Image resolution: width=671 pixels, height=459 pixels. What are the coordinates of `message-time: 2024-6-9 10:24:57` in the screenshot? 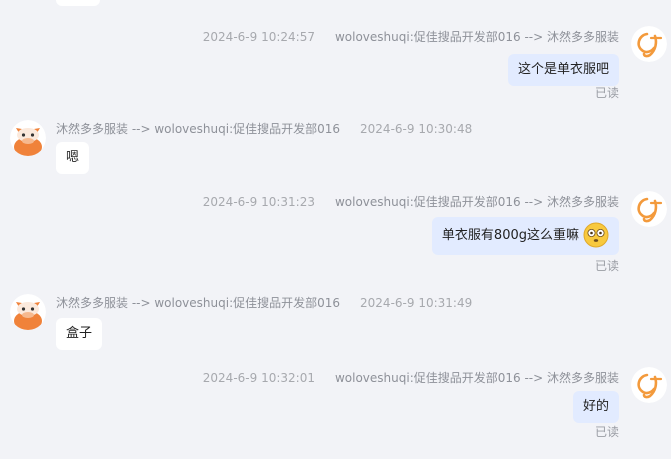 It's located at (258, 37).